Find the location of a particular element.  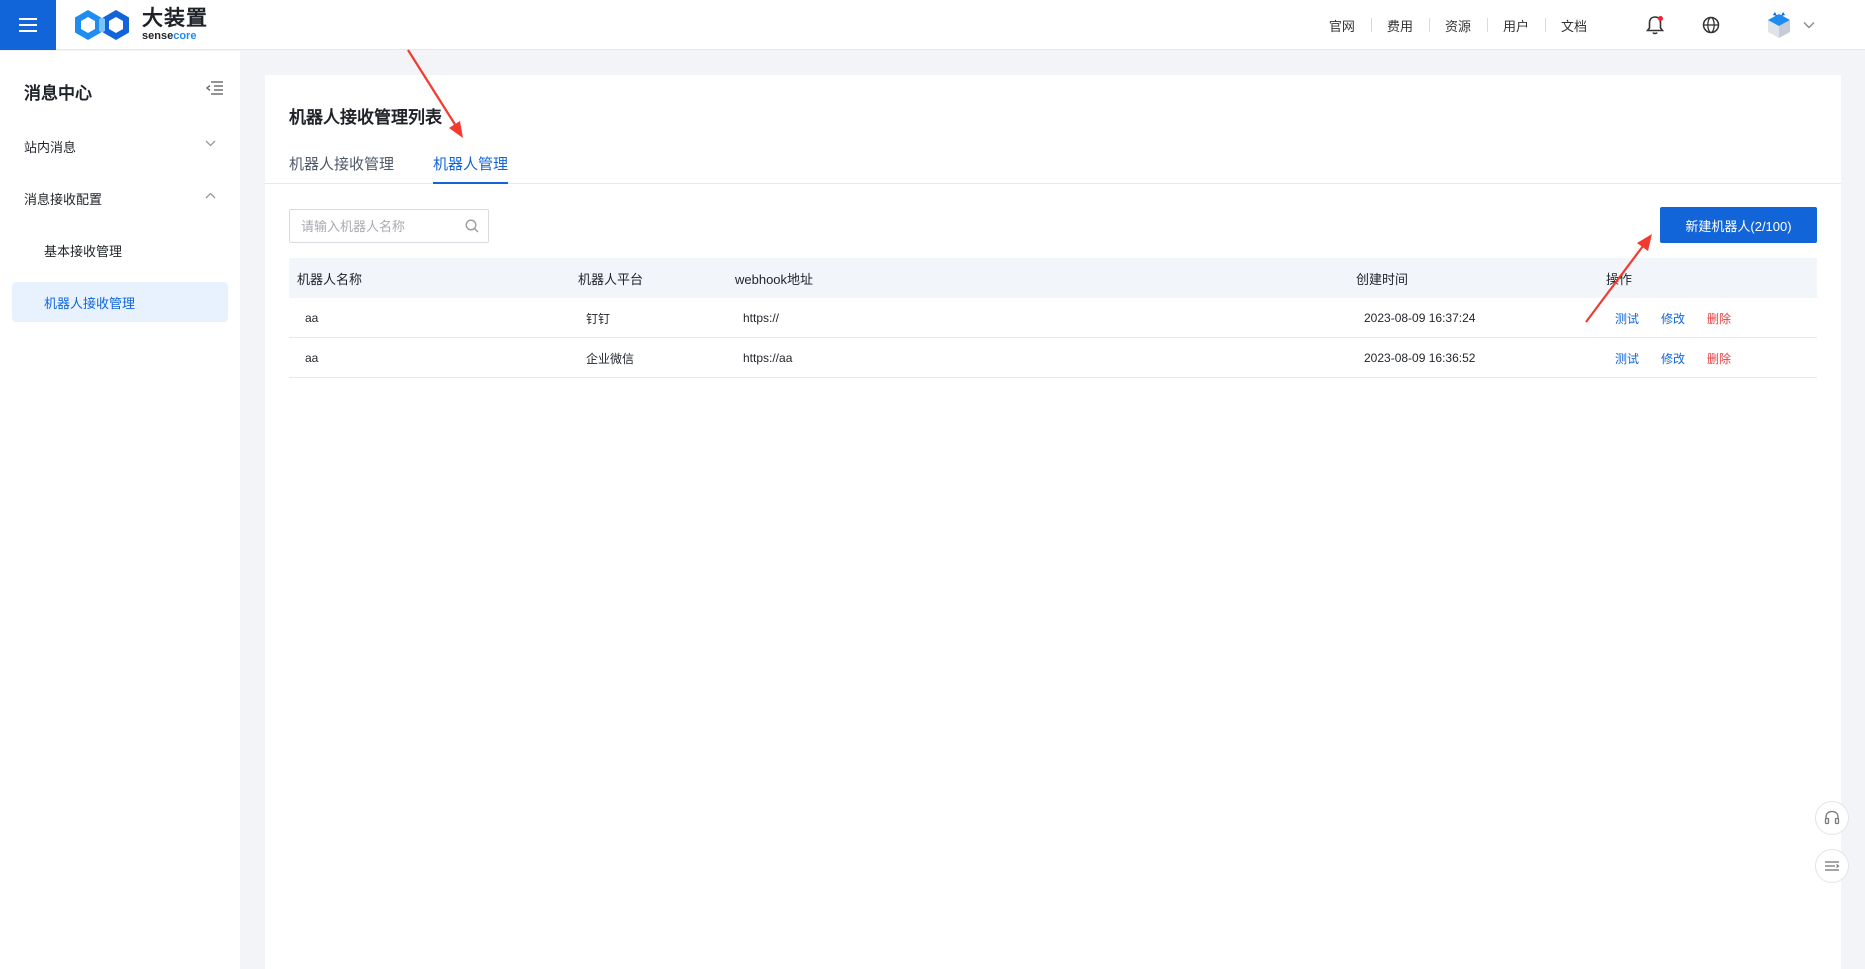

list-icon is located at coordinates (1832, 866).